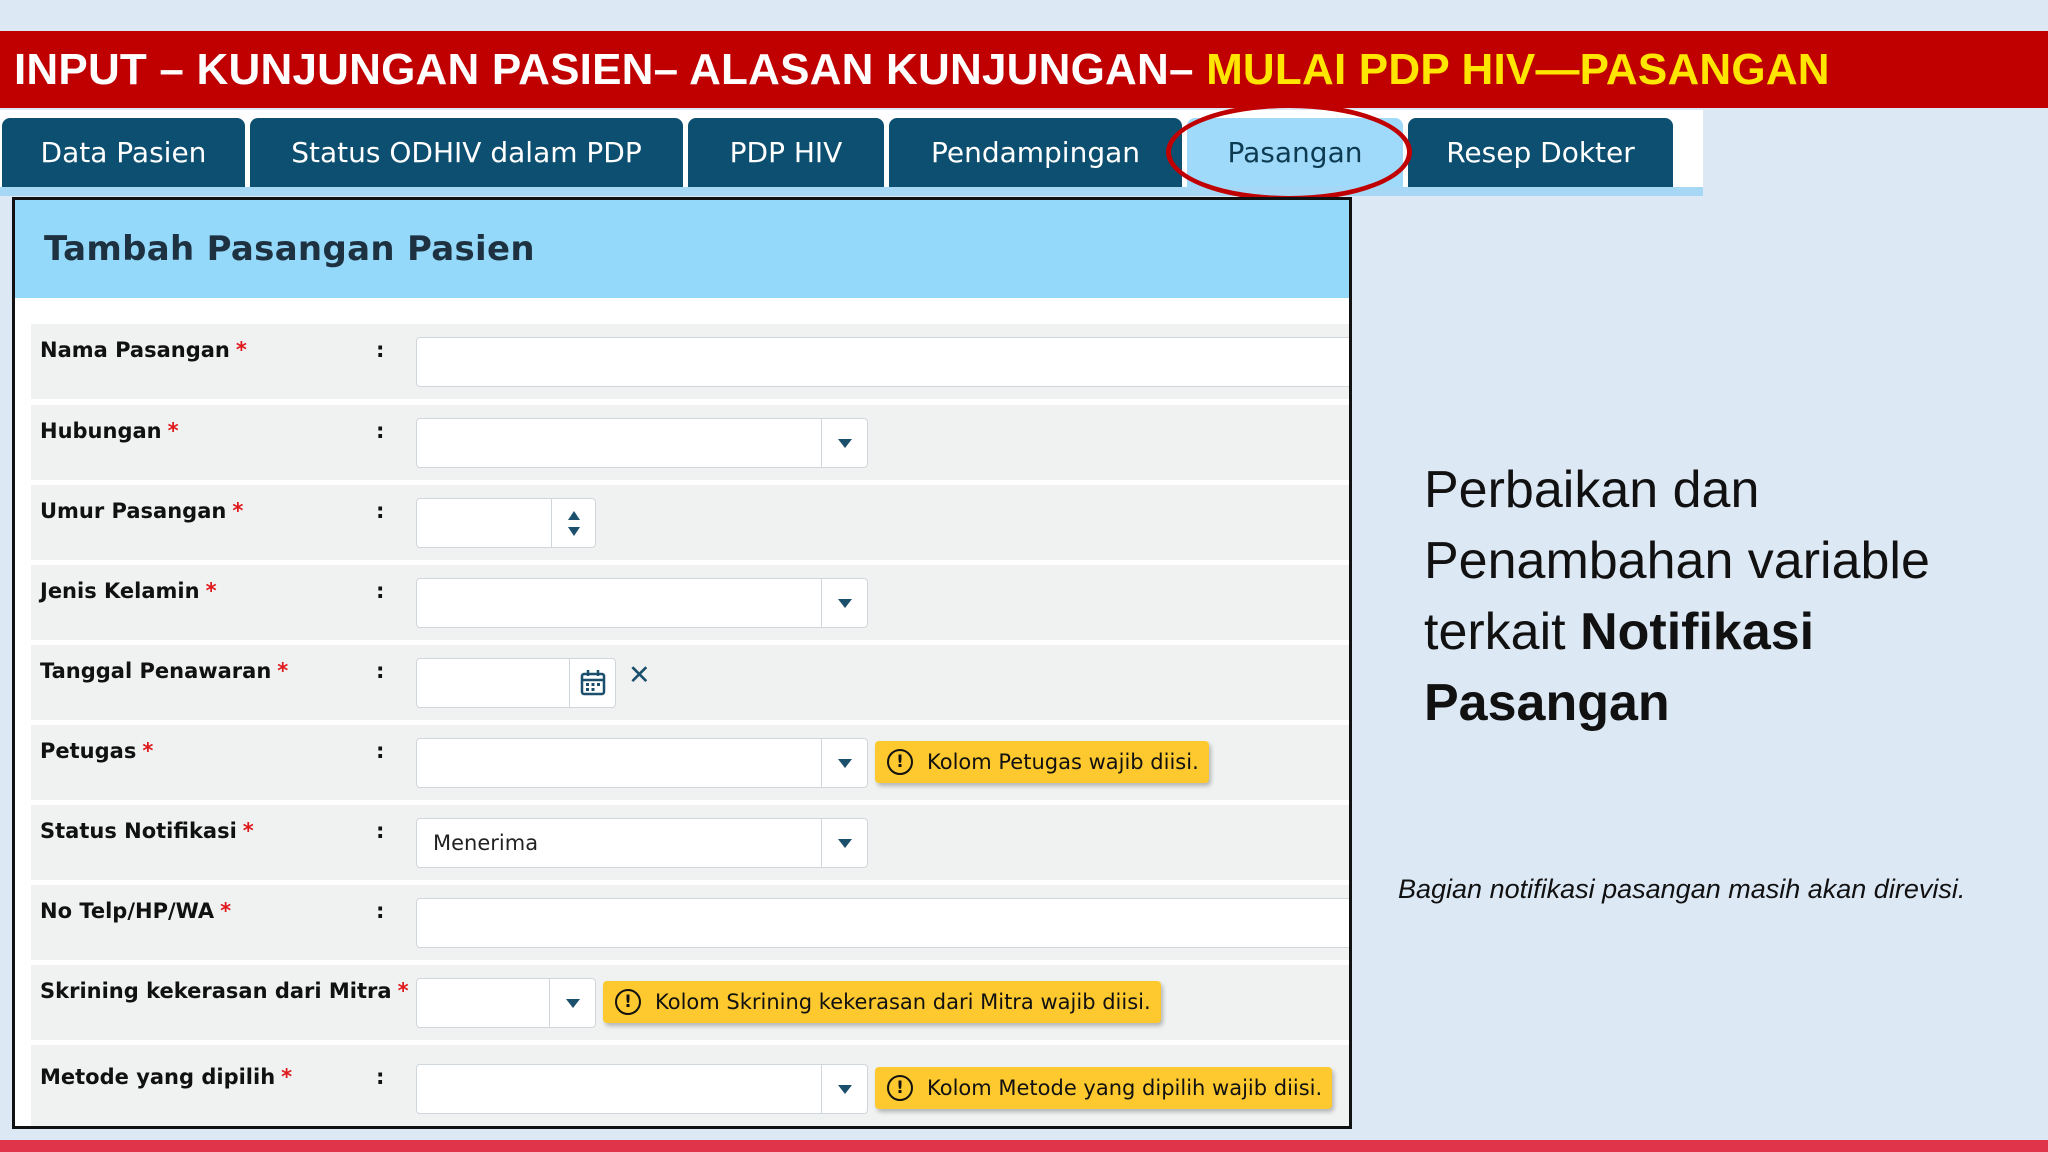 The height and width of the screenshot is (1152, 2048). I want to click on form-header: Tambah Pasangan Pasien, so click(682, 249).